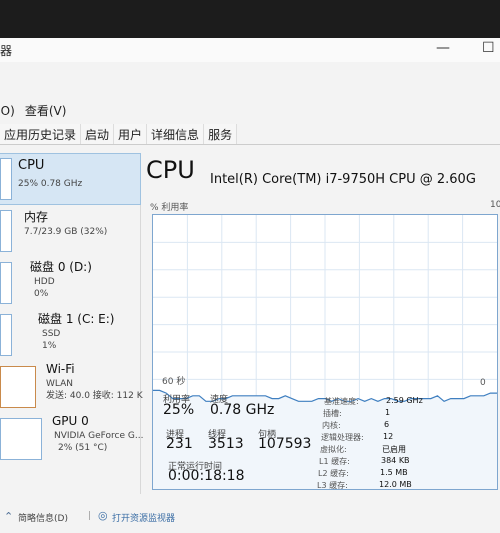 This screenshot has height=533, width=500. What do you see at coordinates (60, 384) in the screenshot?
I see `sidebar-item-type: WLAN` at bounding box center [60, 384].